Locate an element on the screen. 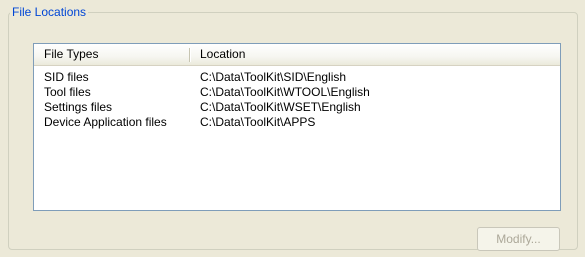 The image size is (585, 257). location-cell: C:\Data\ToolKit\SID\English is located at coordinates (273, 77).